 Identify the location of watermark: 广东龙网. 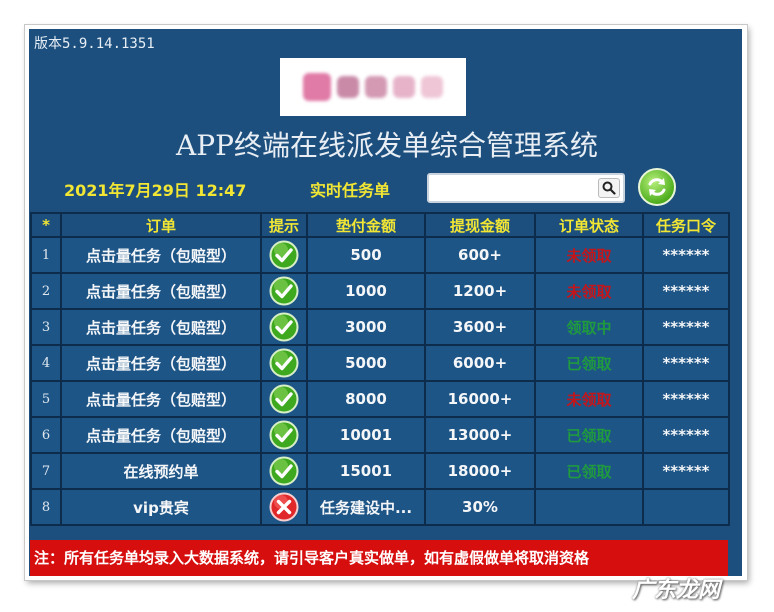
(676, 590).